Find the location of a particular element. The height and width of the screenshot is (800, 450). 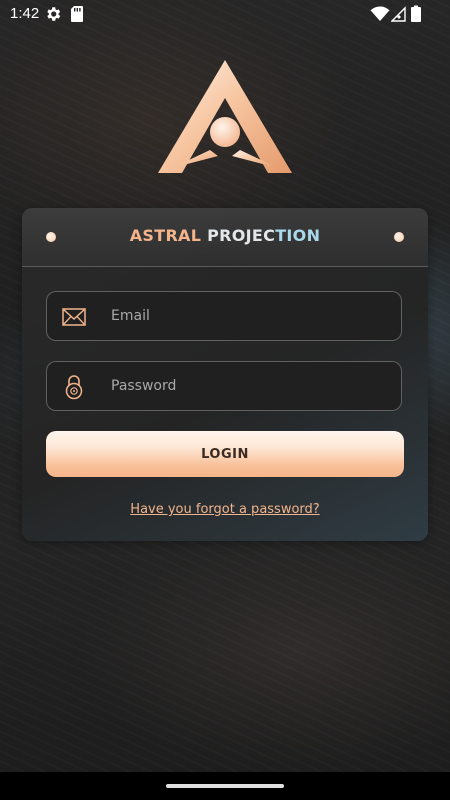

status-bar: 1:42 is located at coordinates (225, 14).